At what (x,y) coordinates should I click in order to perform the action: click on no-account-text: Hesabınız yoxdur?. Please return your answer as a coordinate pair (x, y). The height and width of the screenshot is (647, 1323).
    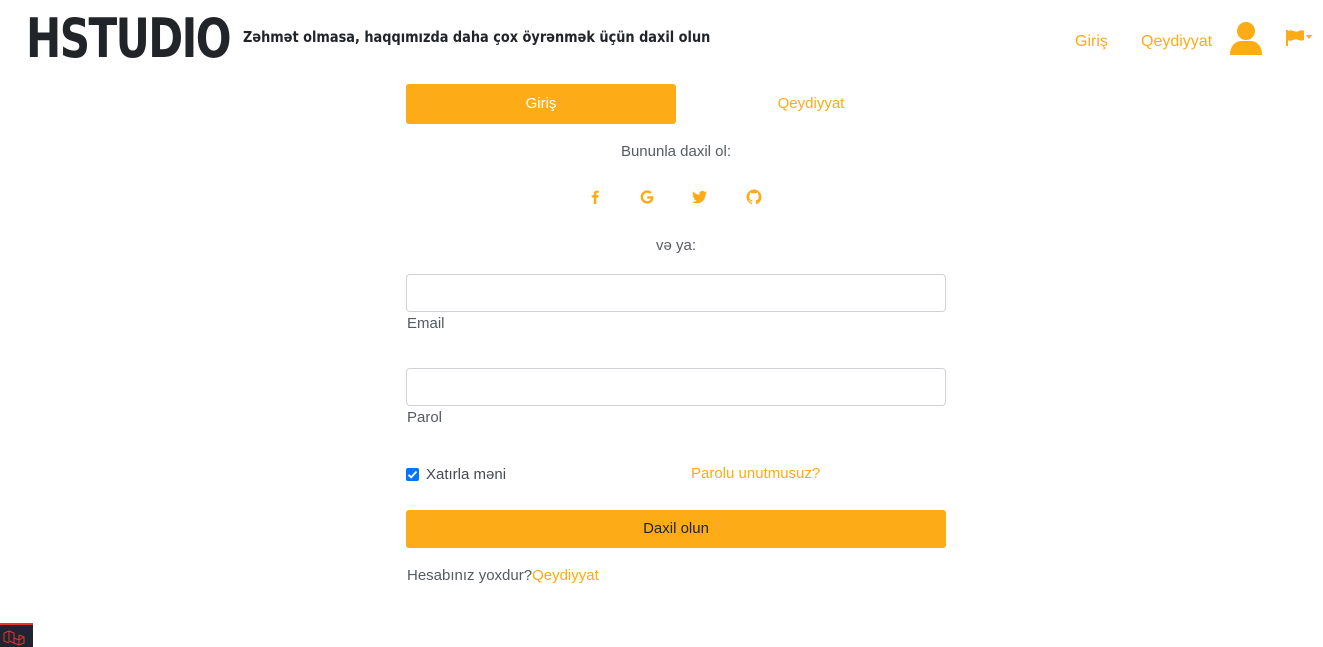
    Looking at the image, I should click on (470, 575).